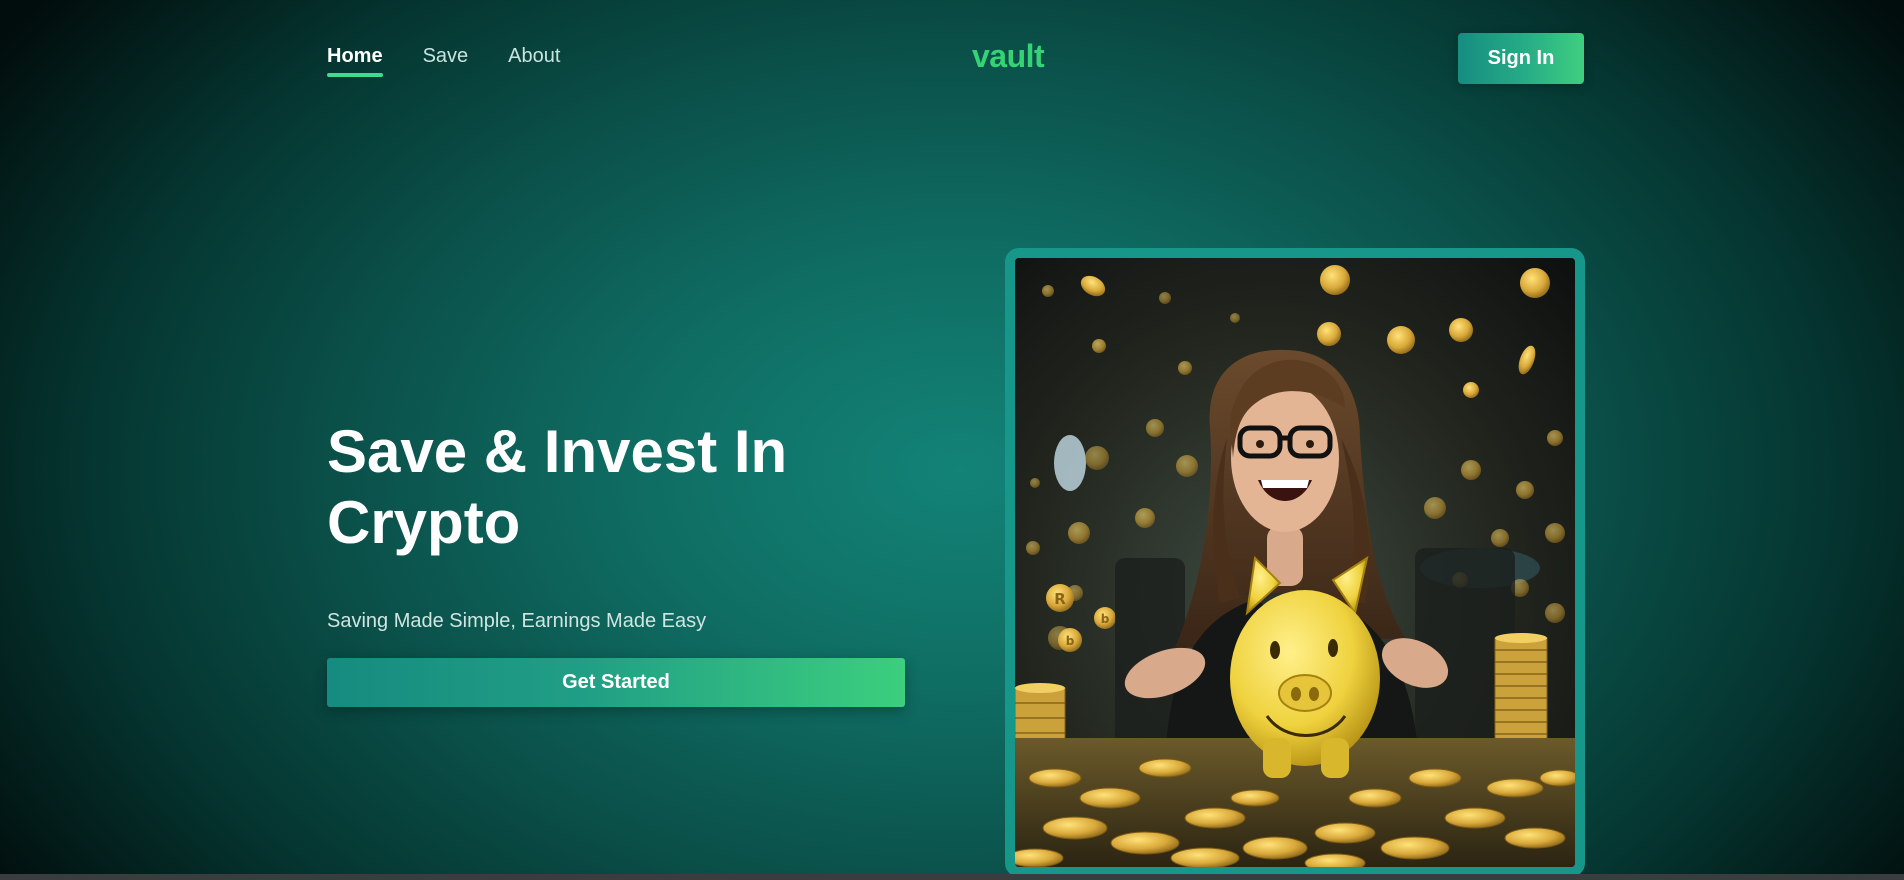  Describe the element at coordinates (616, 682) in the screenshot. I see `get-started-button: Get Started` at that location.